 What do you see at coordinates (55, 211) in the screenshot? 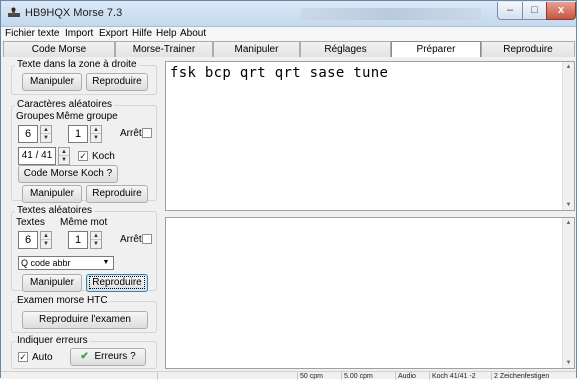
I see `group-random-texts-title: Textes aléatoires` at bounding box center [55, 211].